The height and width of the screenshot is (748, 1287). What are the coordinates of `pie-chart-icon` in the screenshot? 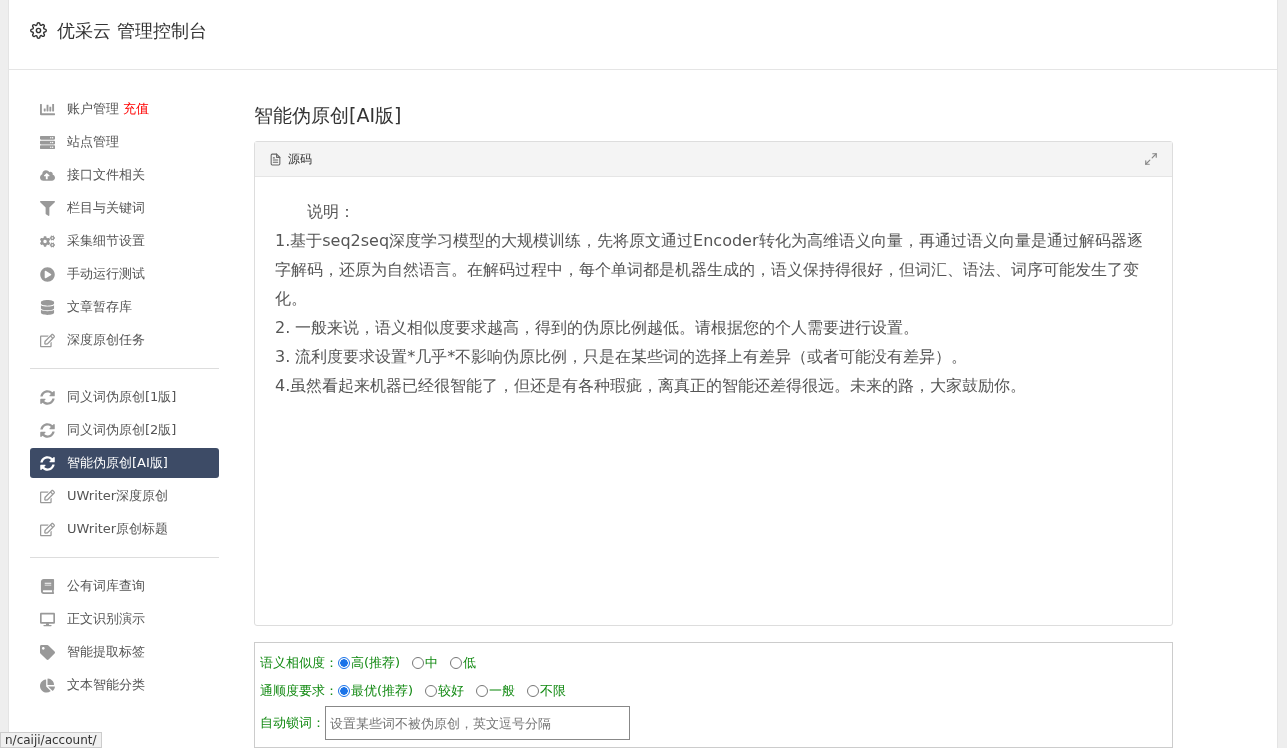 It's located at (47, 685).